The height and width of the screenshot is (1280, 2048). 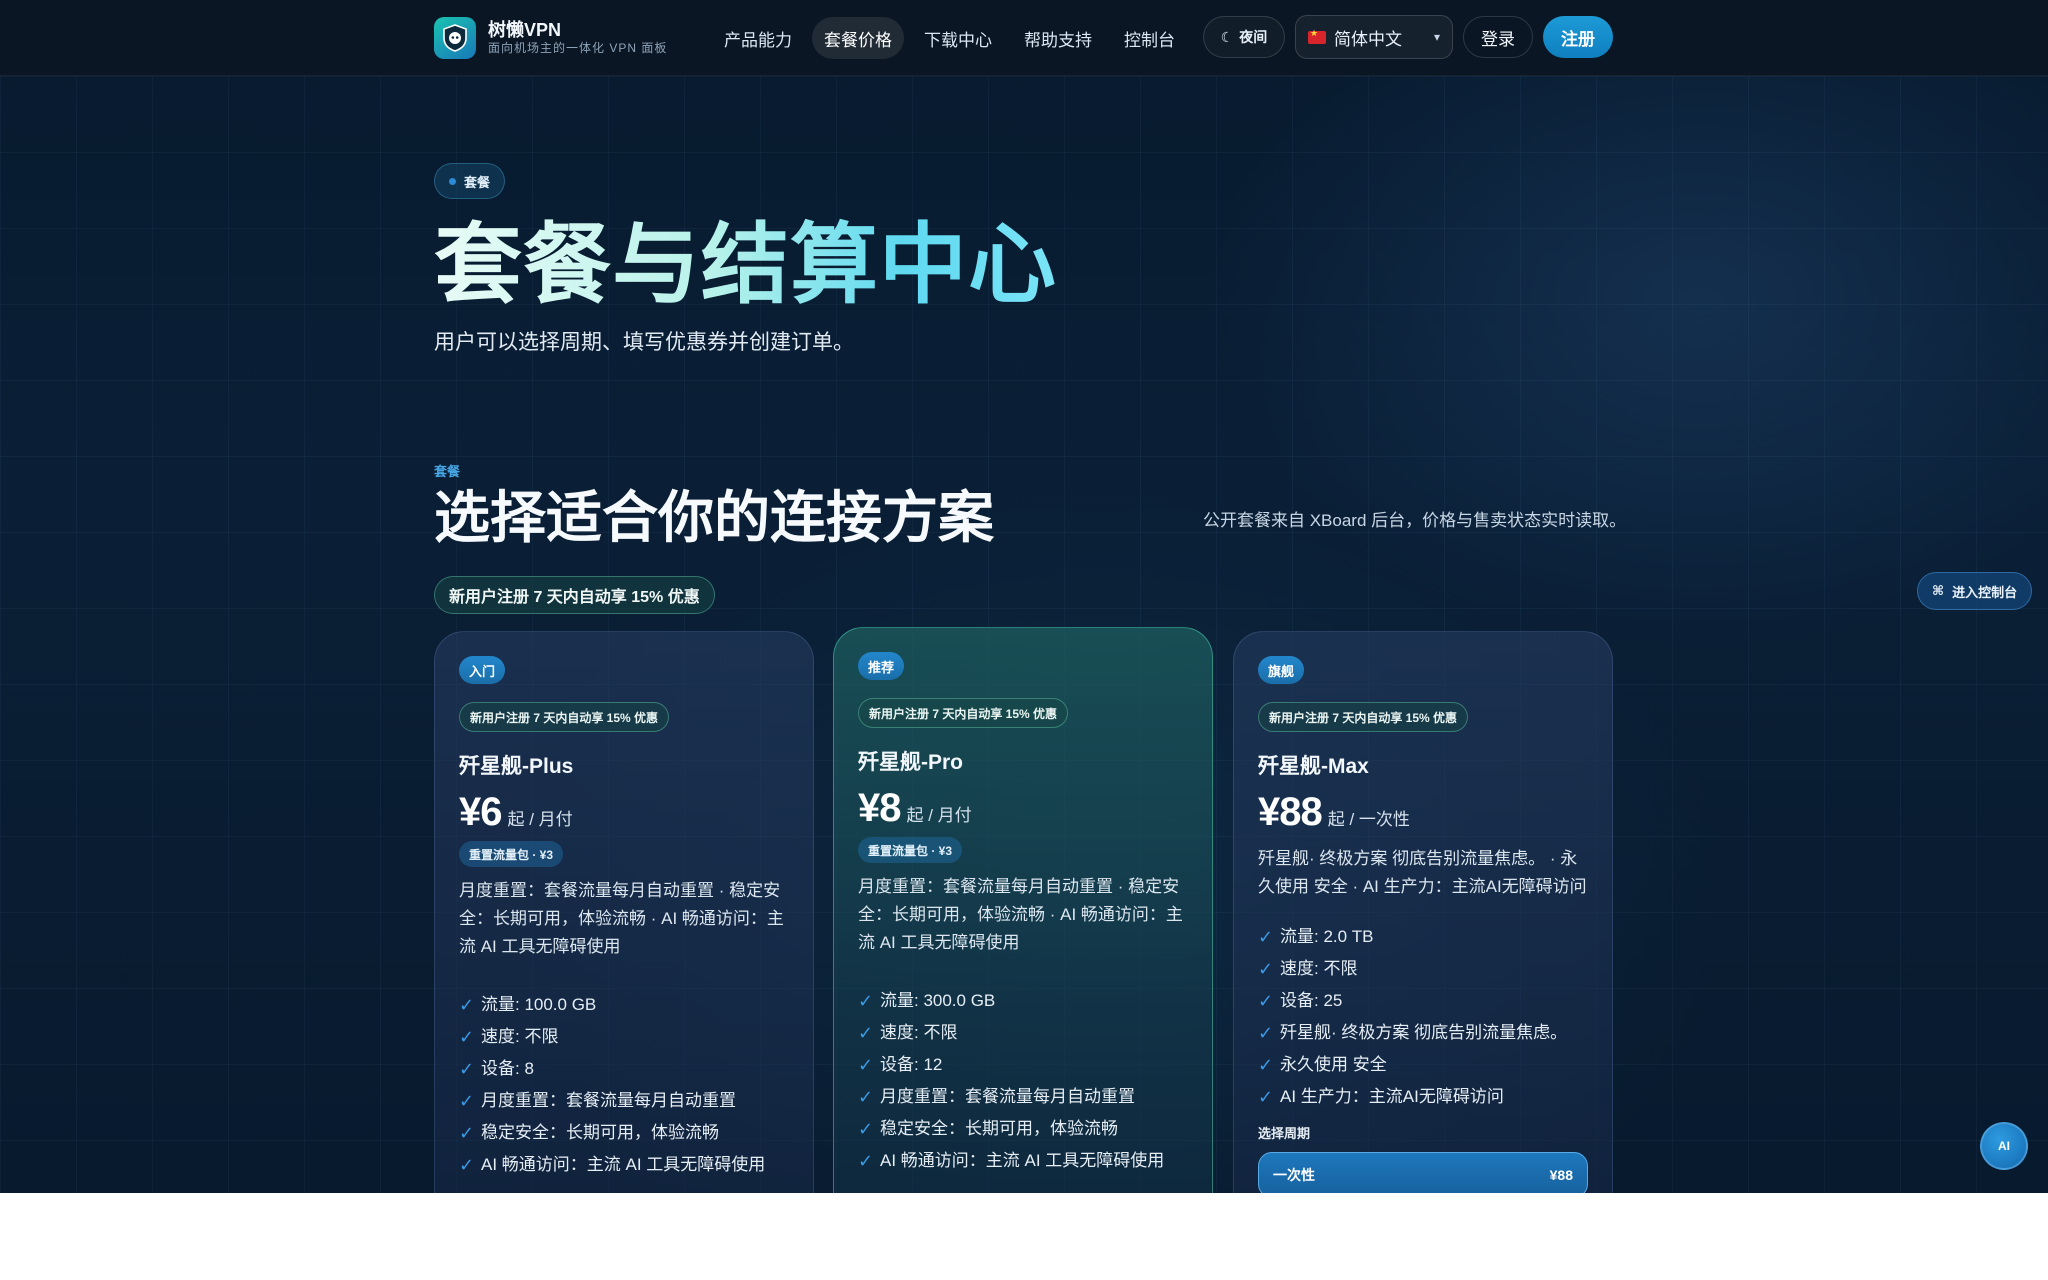 What do you see at coordinates (2004, 1146) in the screenshot?
I see `ai-assistant-button: AI` at bounding box center [2004, 1146].